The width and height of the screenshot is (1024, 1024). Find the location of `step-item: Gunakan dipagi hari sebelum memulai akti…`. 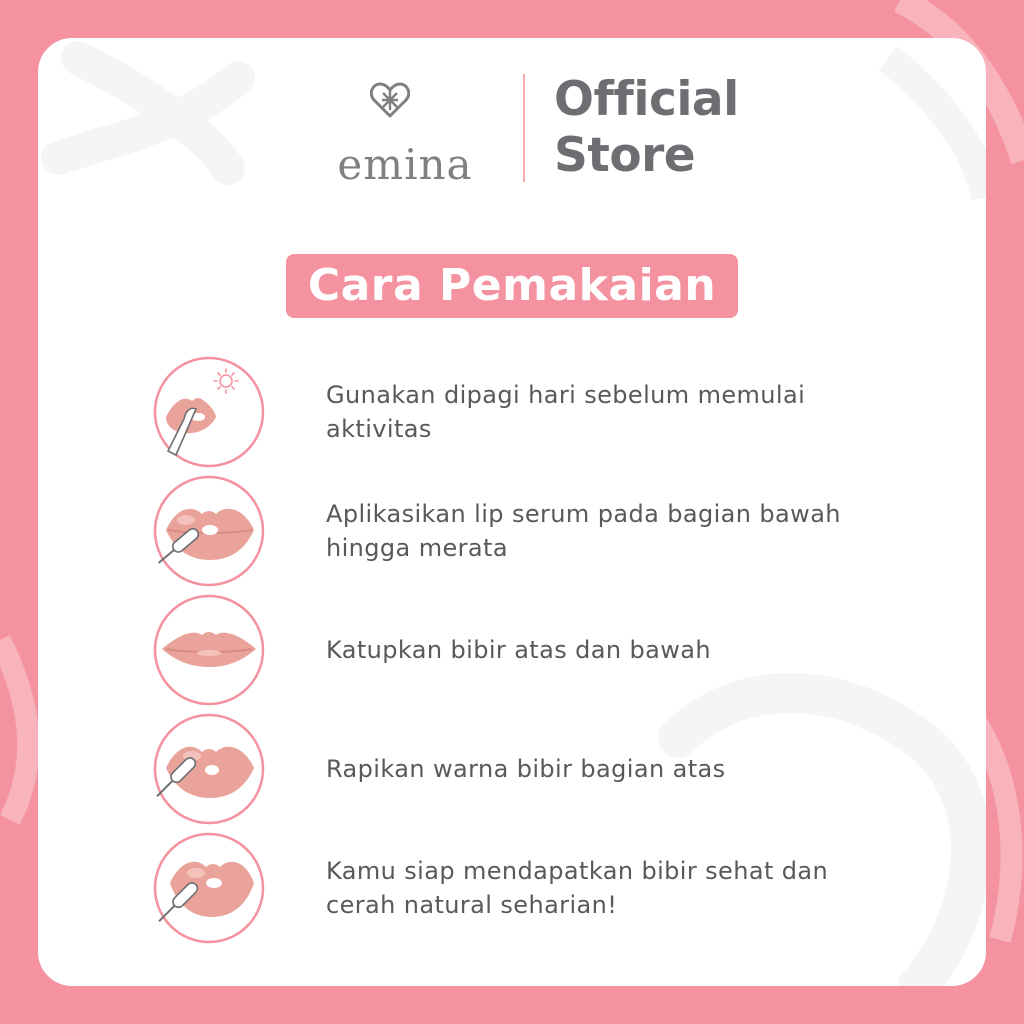

step-item: Gunakan dipagi hari sebelum memulai akti… is located at coordinates (552, 412).